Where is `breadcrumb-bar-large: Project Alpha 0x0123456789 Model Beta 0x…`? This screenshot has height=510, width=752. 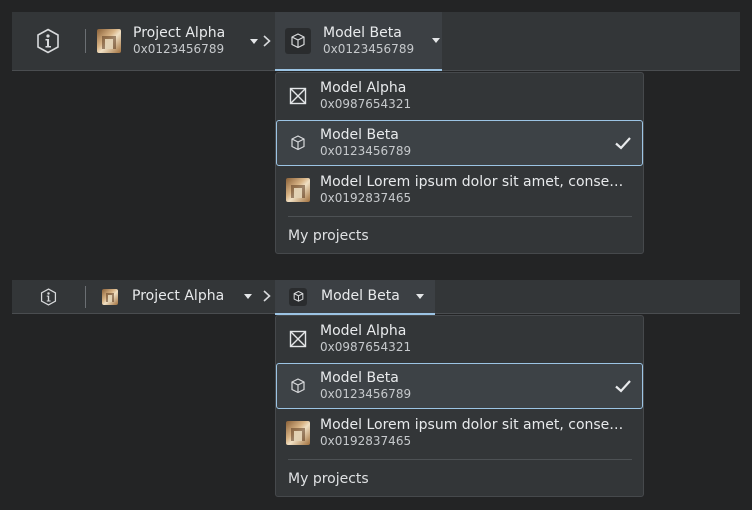
breadcrumb-bar-large: Project Alpha 0x0123456789 Model Beta 0x… is located at coordinates (376, 41).